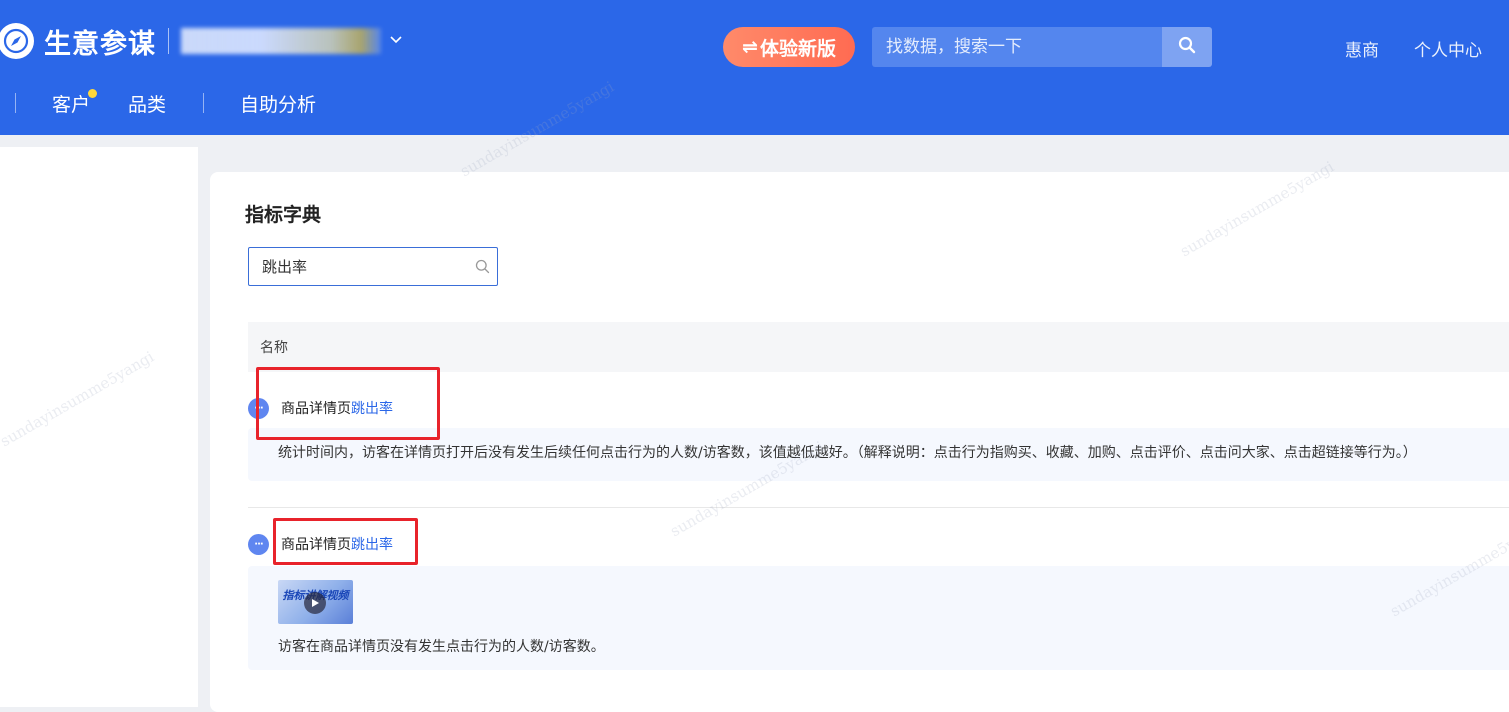 This screenshot has width=1509, height=712. What do you see at coordinates (274, 348) in the screenshot?
I see `column-header-name: 名称` at bounding box center [274, 348].